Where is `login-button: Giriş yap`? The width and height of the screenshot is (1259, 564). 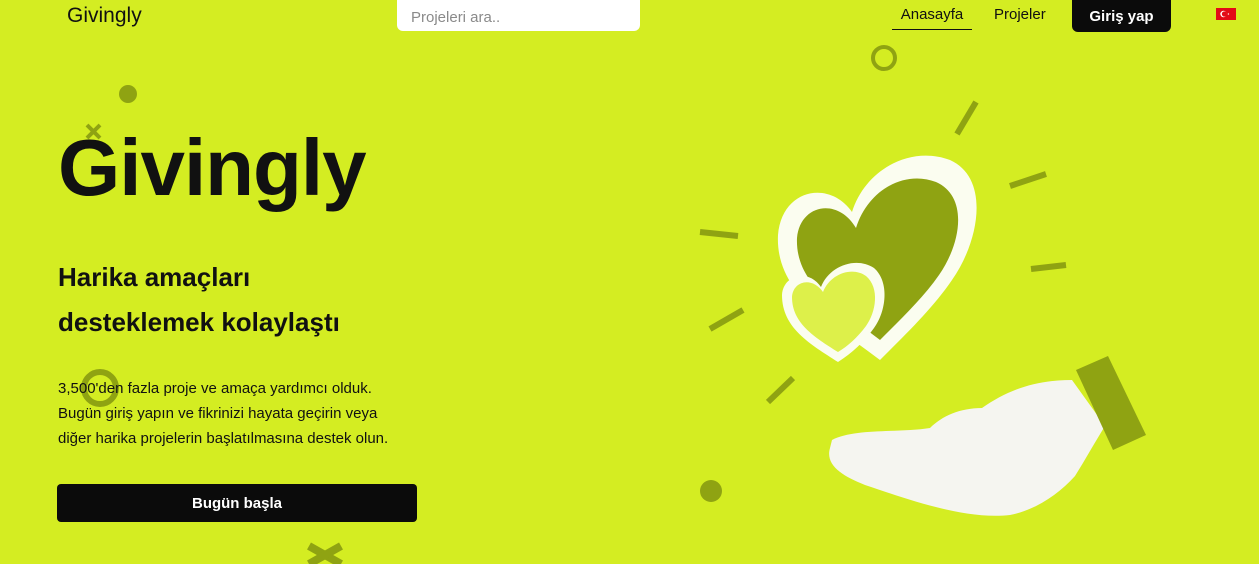
login-button: Giriş yap is located at coordinates (1121, 16).